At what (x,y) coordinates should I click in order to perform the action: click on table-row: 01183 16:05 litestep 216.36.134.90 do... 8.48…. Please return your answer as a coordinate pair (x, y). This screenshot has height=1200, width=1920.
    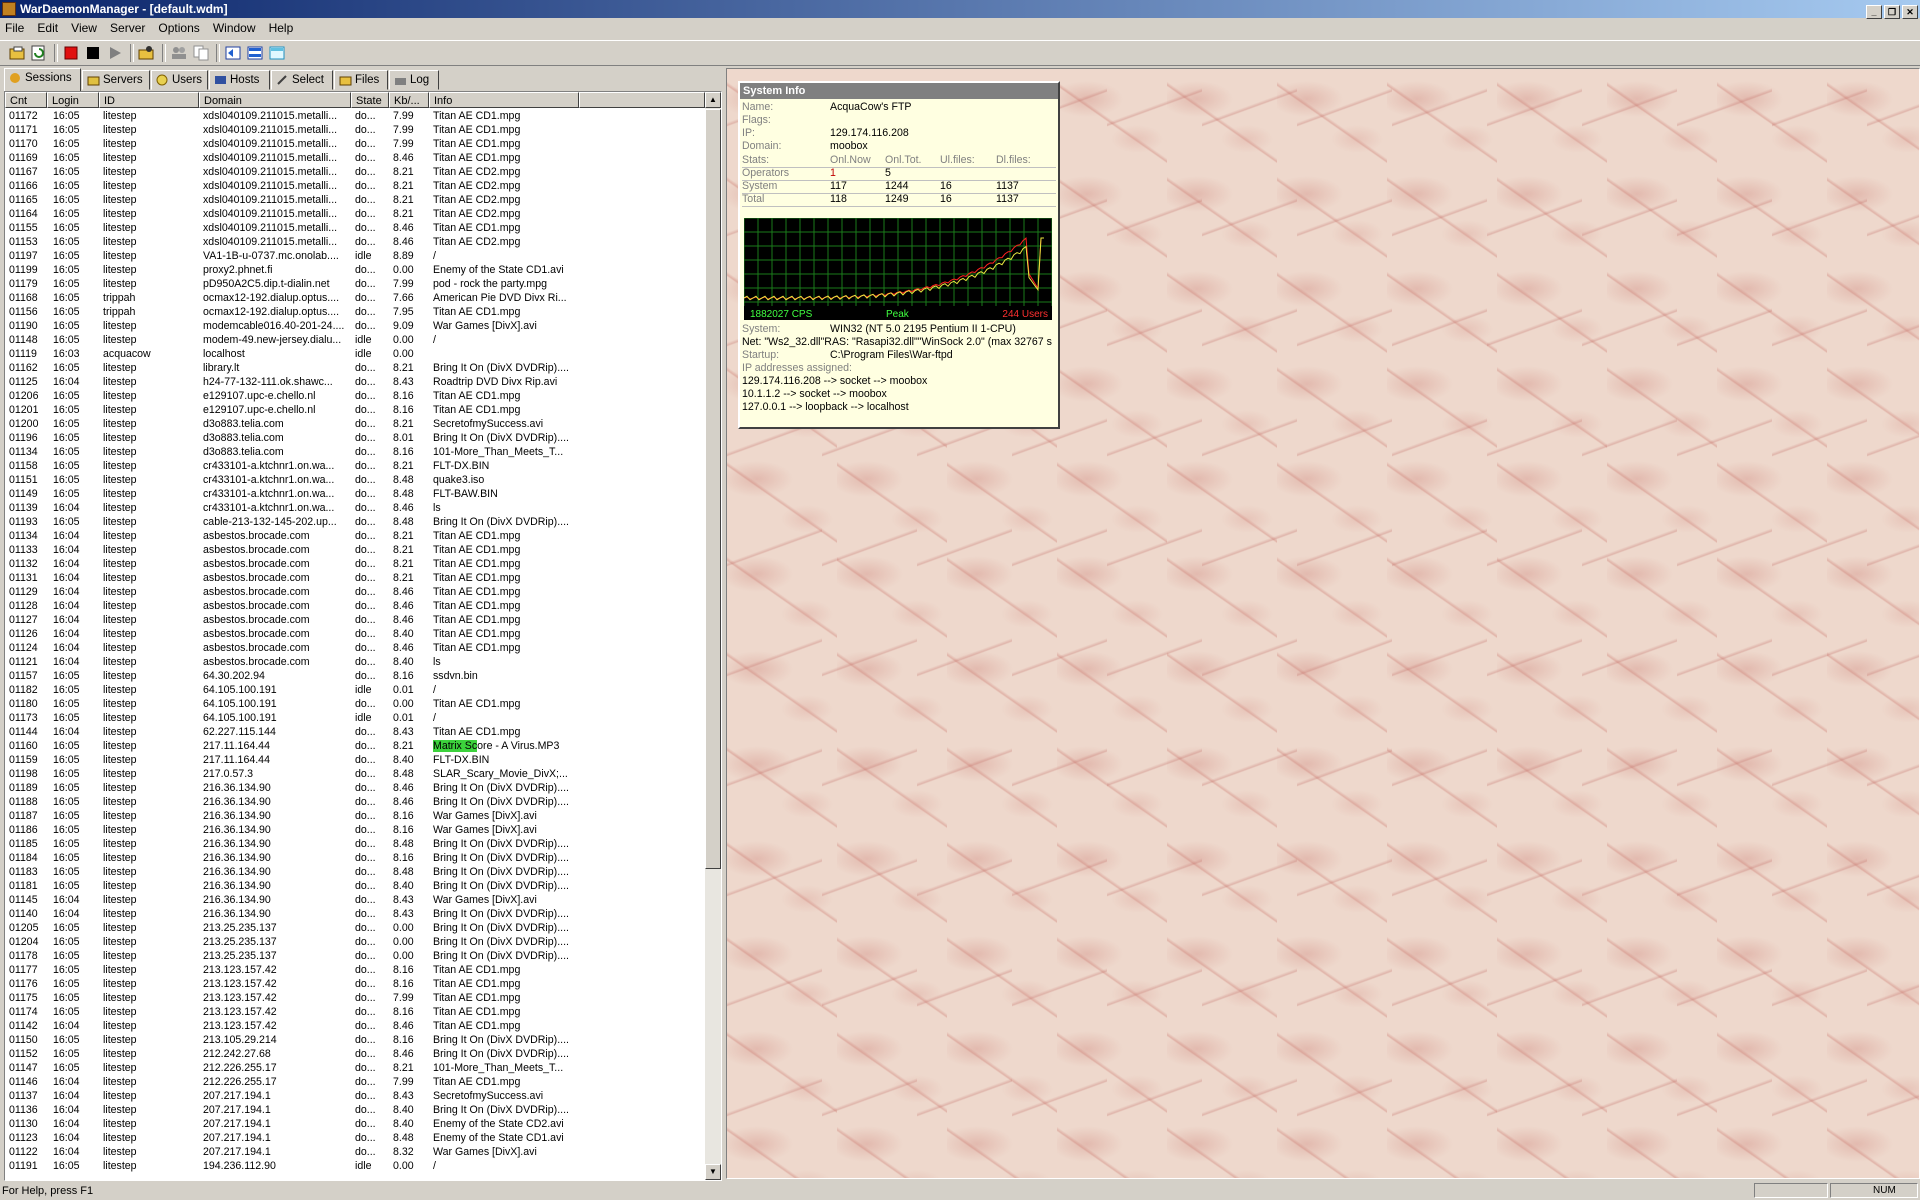
    Looking at the image, I should click on (355, 872).